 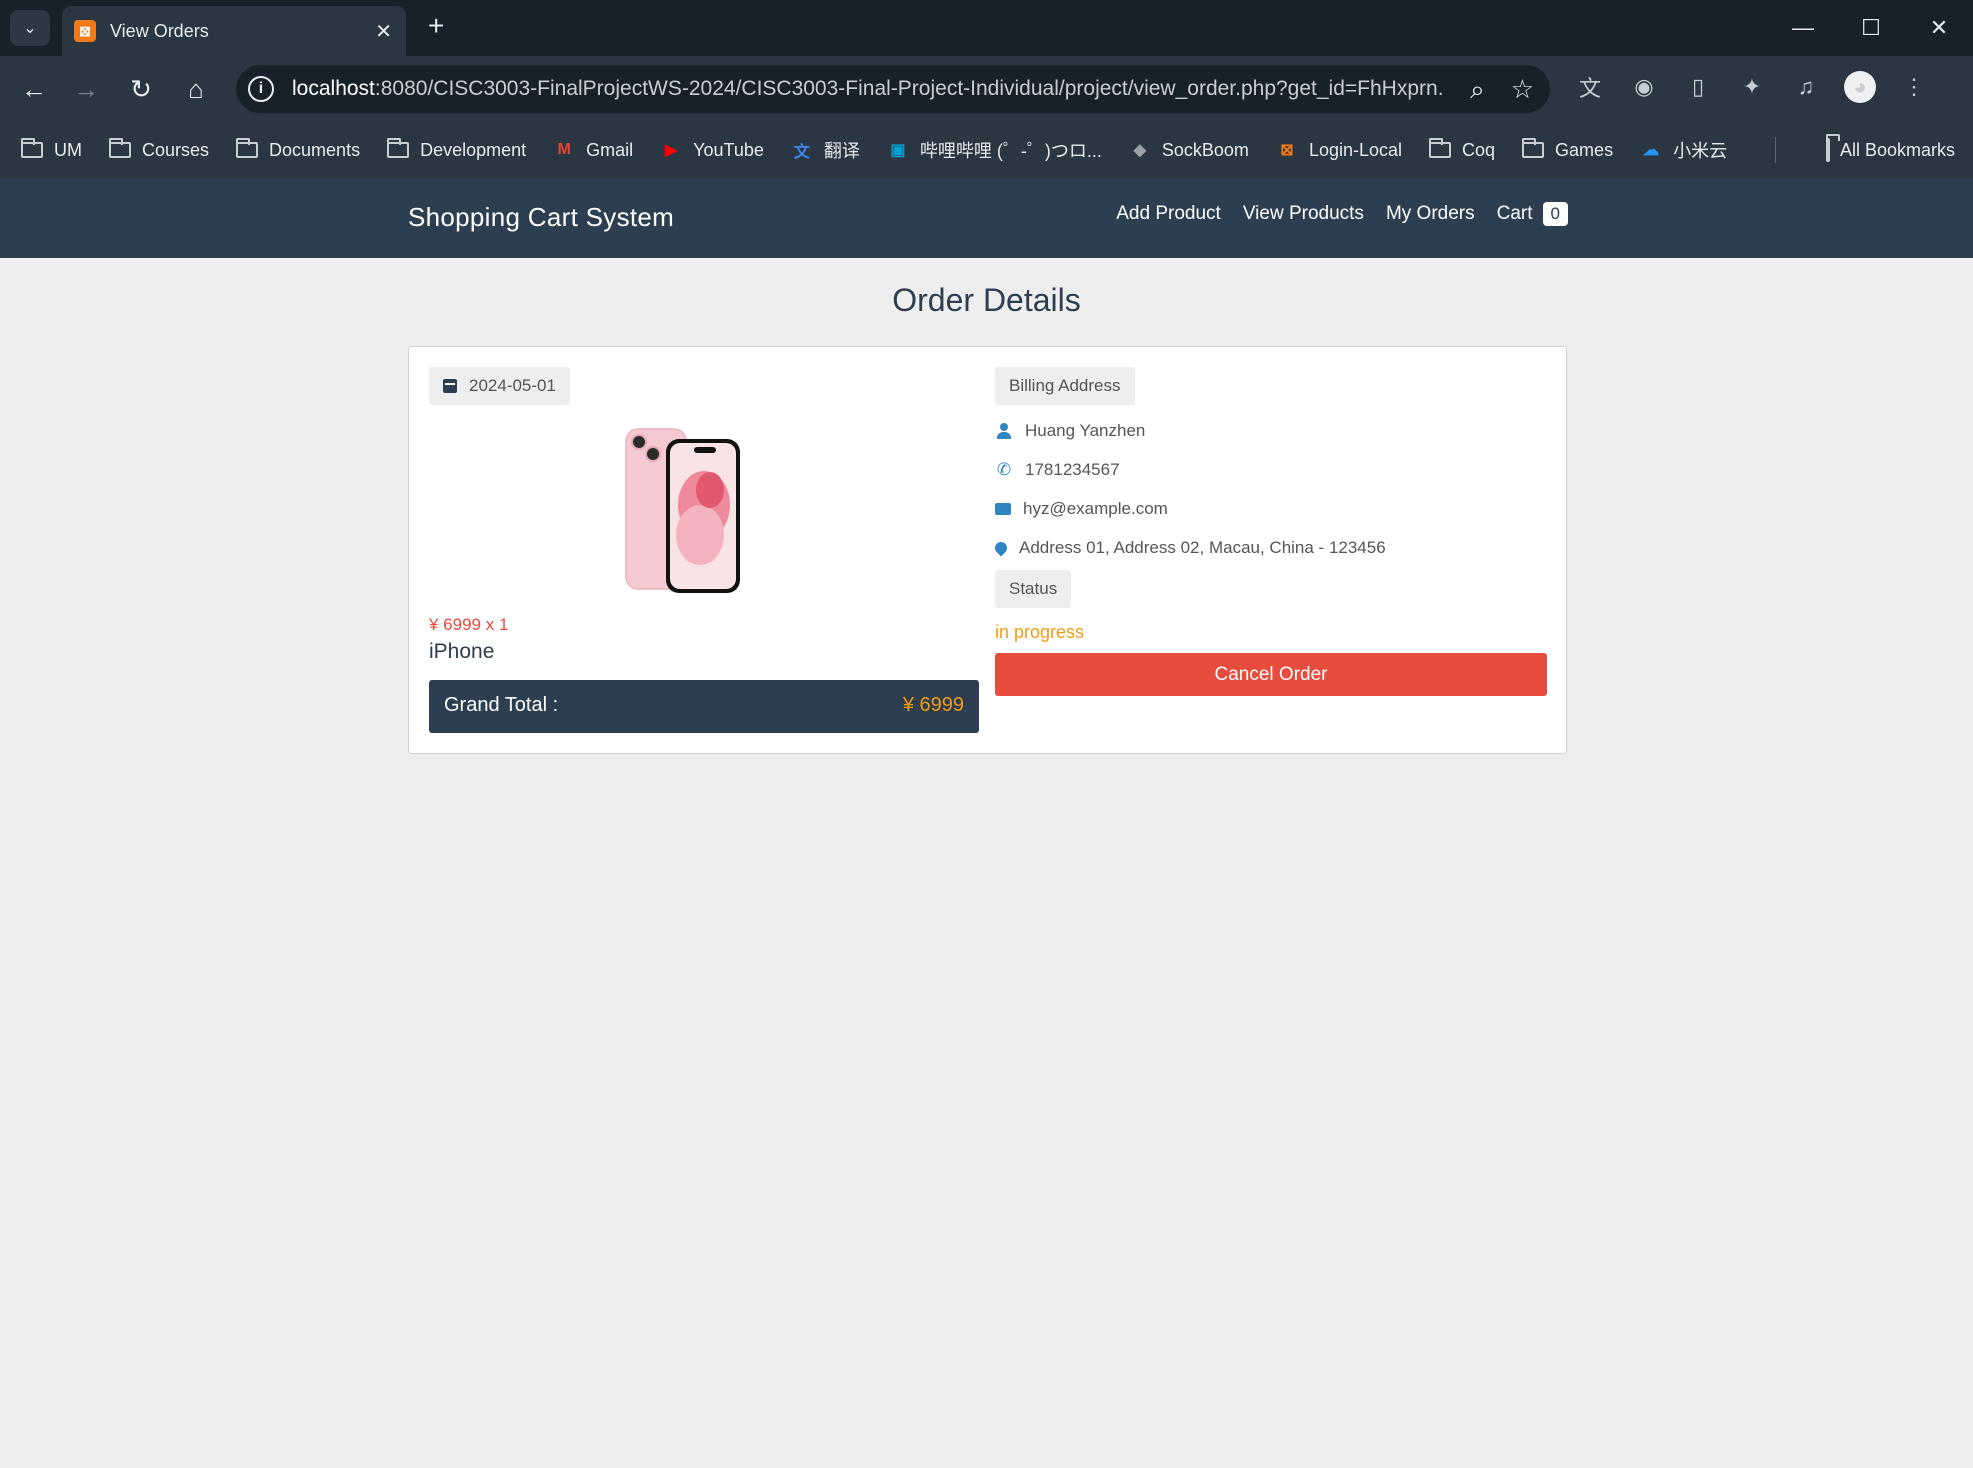 What do you see at coordinates (1775, 150) in the screenshot?
I see `bookmarks-separator` at bounding box center [1775, 150].